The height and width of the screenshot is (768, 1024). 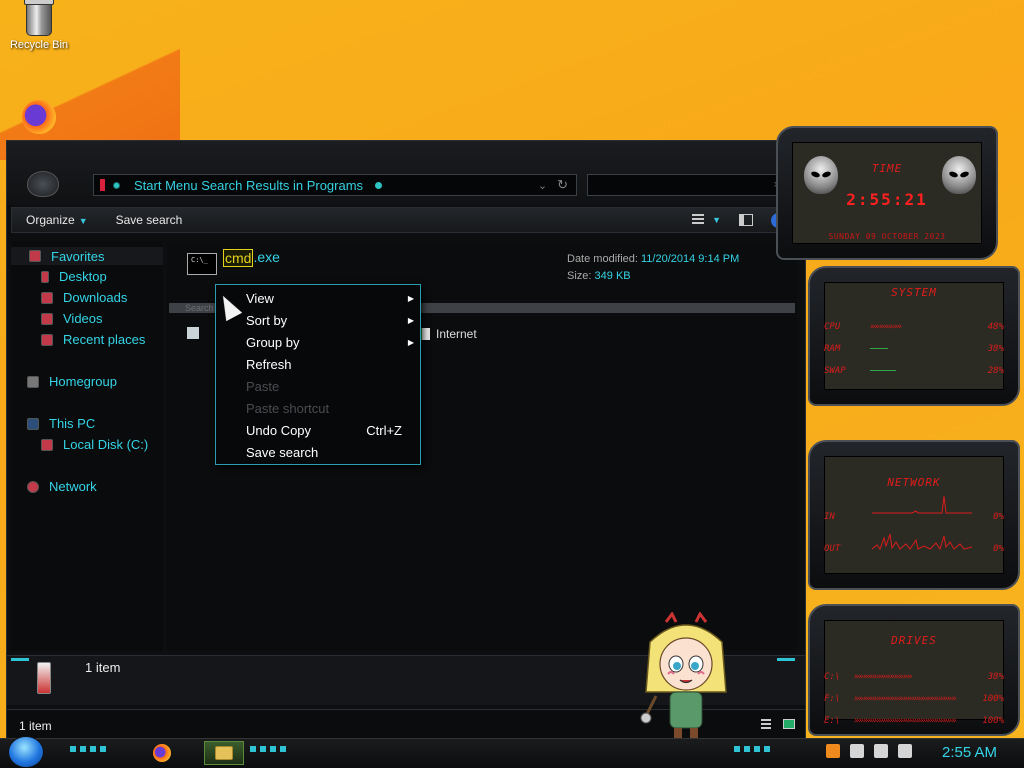 What do you see at coordinates (562, 185) in the screenshot?
I see `refresh-icon: ↻` at bounding box center [562, 185].